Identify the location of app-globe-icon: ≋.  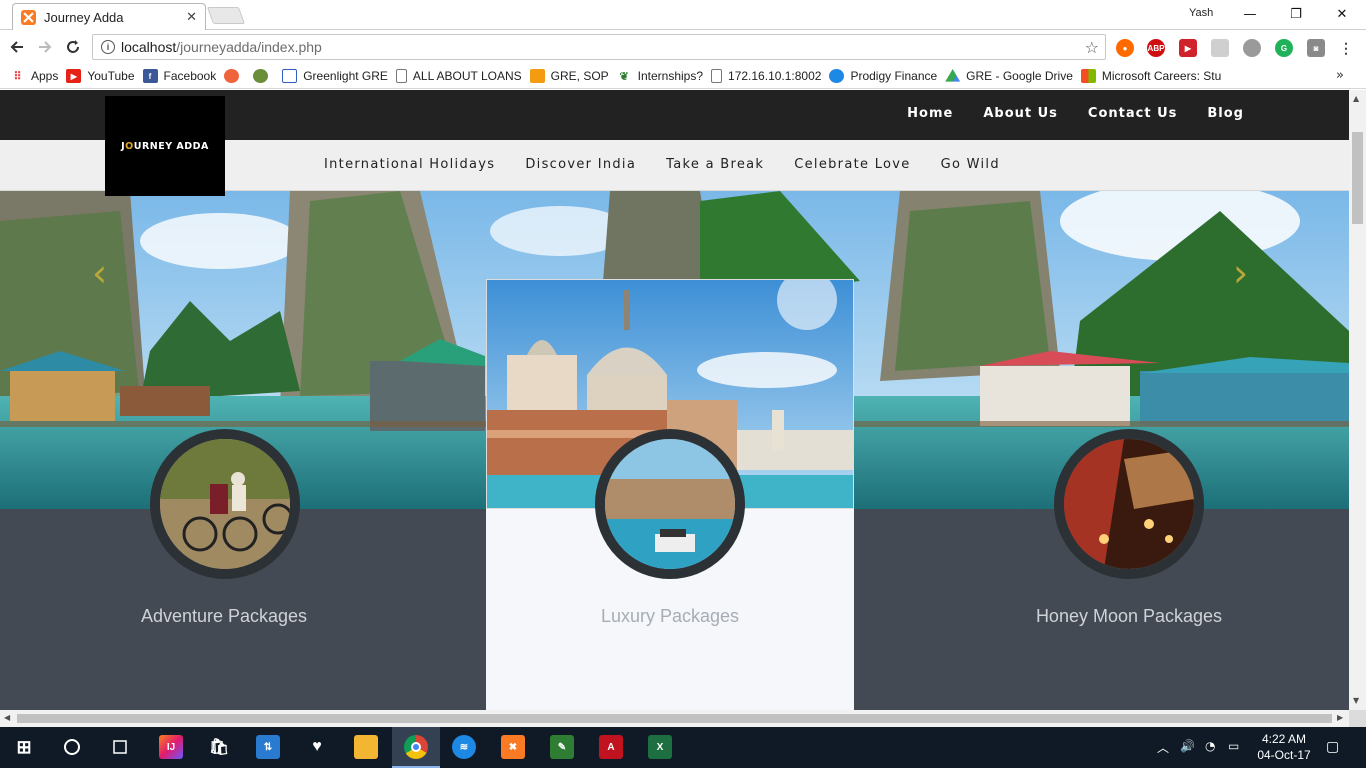
(464, 747).